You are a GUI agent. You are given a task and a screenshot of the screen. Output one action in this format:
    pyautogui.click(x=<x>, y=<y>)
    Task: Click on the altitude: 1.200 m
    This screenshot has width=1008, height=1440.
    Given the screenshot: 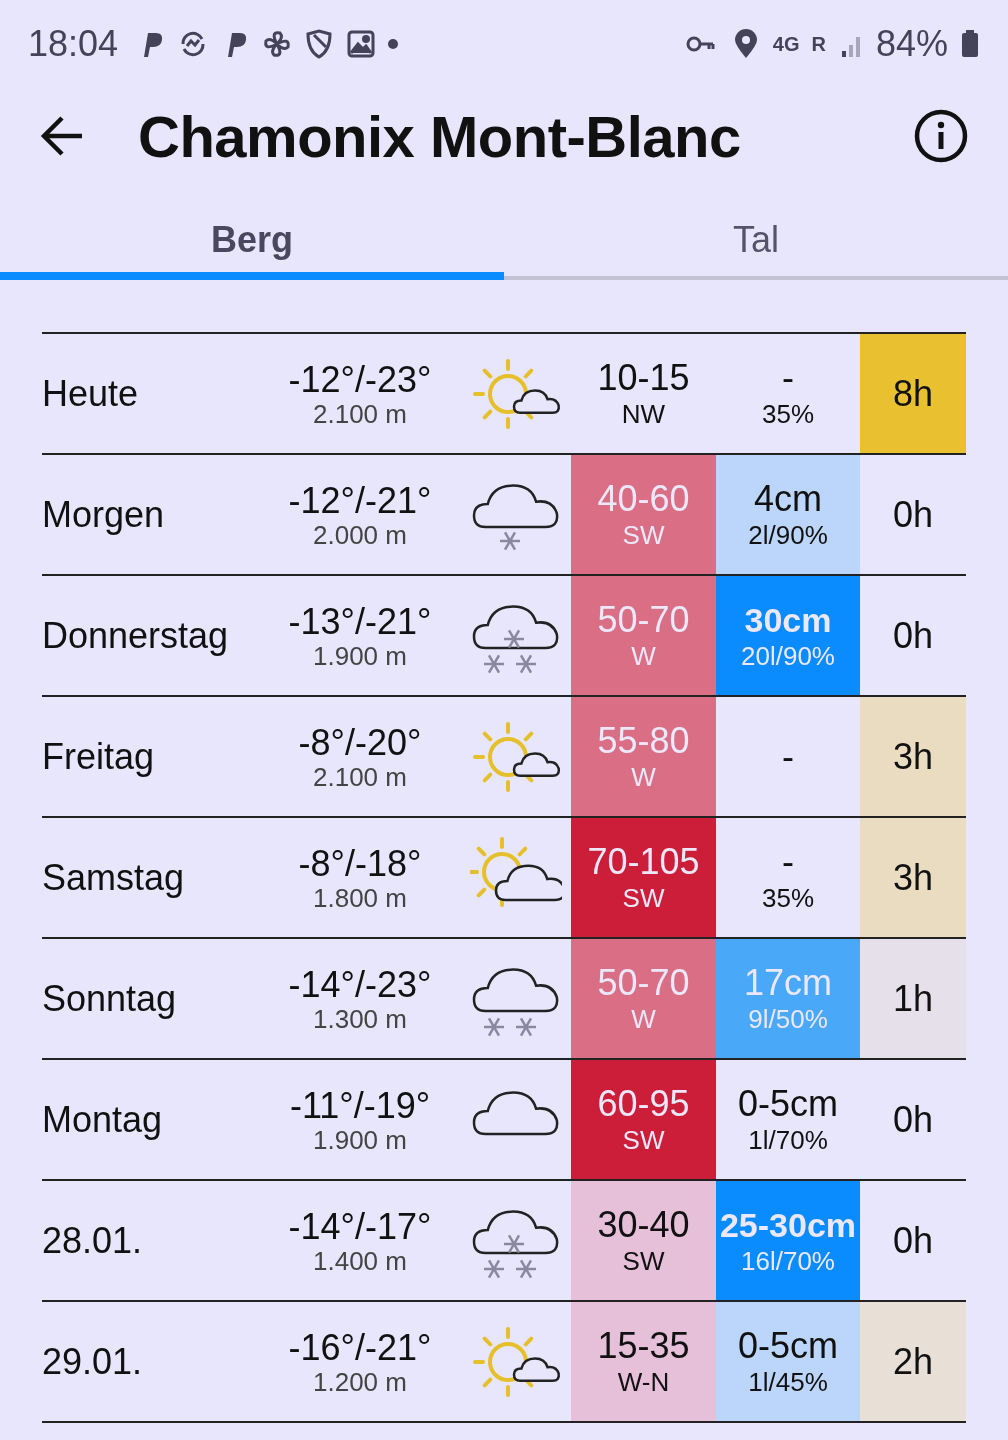 What is the action you would take?
    pyautogui.click(x=360, y=1381)
    